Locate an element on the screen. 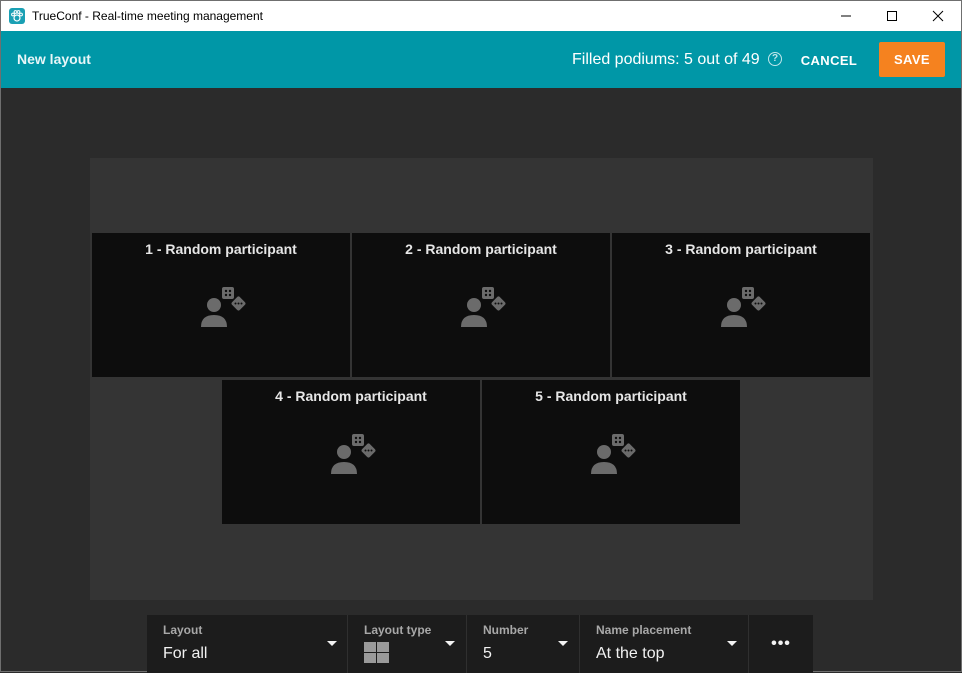 Image resolution: width=962 pixels, height=673 pixels. save-button: SAVE is located at coordinates (912, 59).